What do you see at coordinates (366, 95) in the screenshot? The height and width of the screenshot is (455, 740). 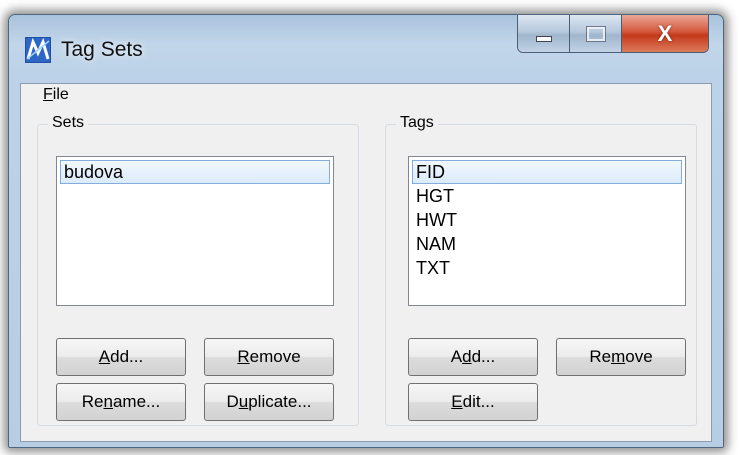 I see `menu-bar: File` at bounding box center [366, 95].